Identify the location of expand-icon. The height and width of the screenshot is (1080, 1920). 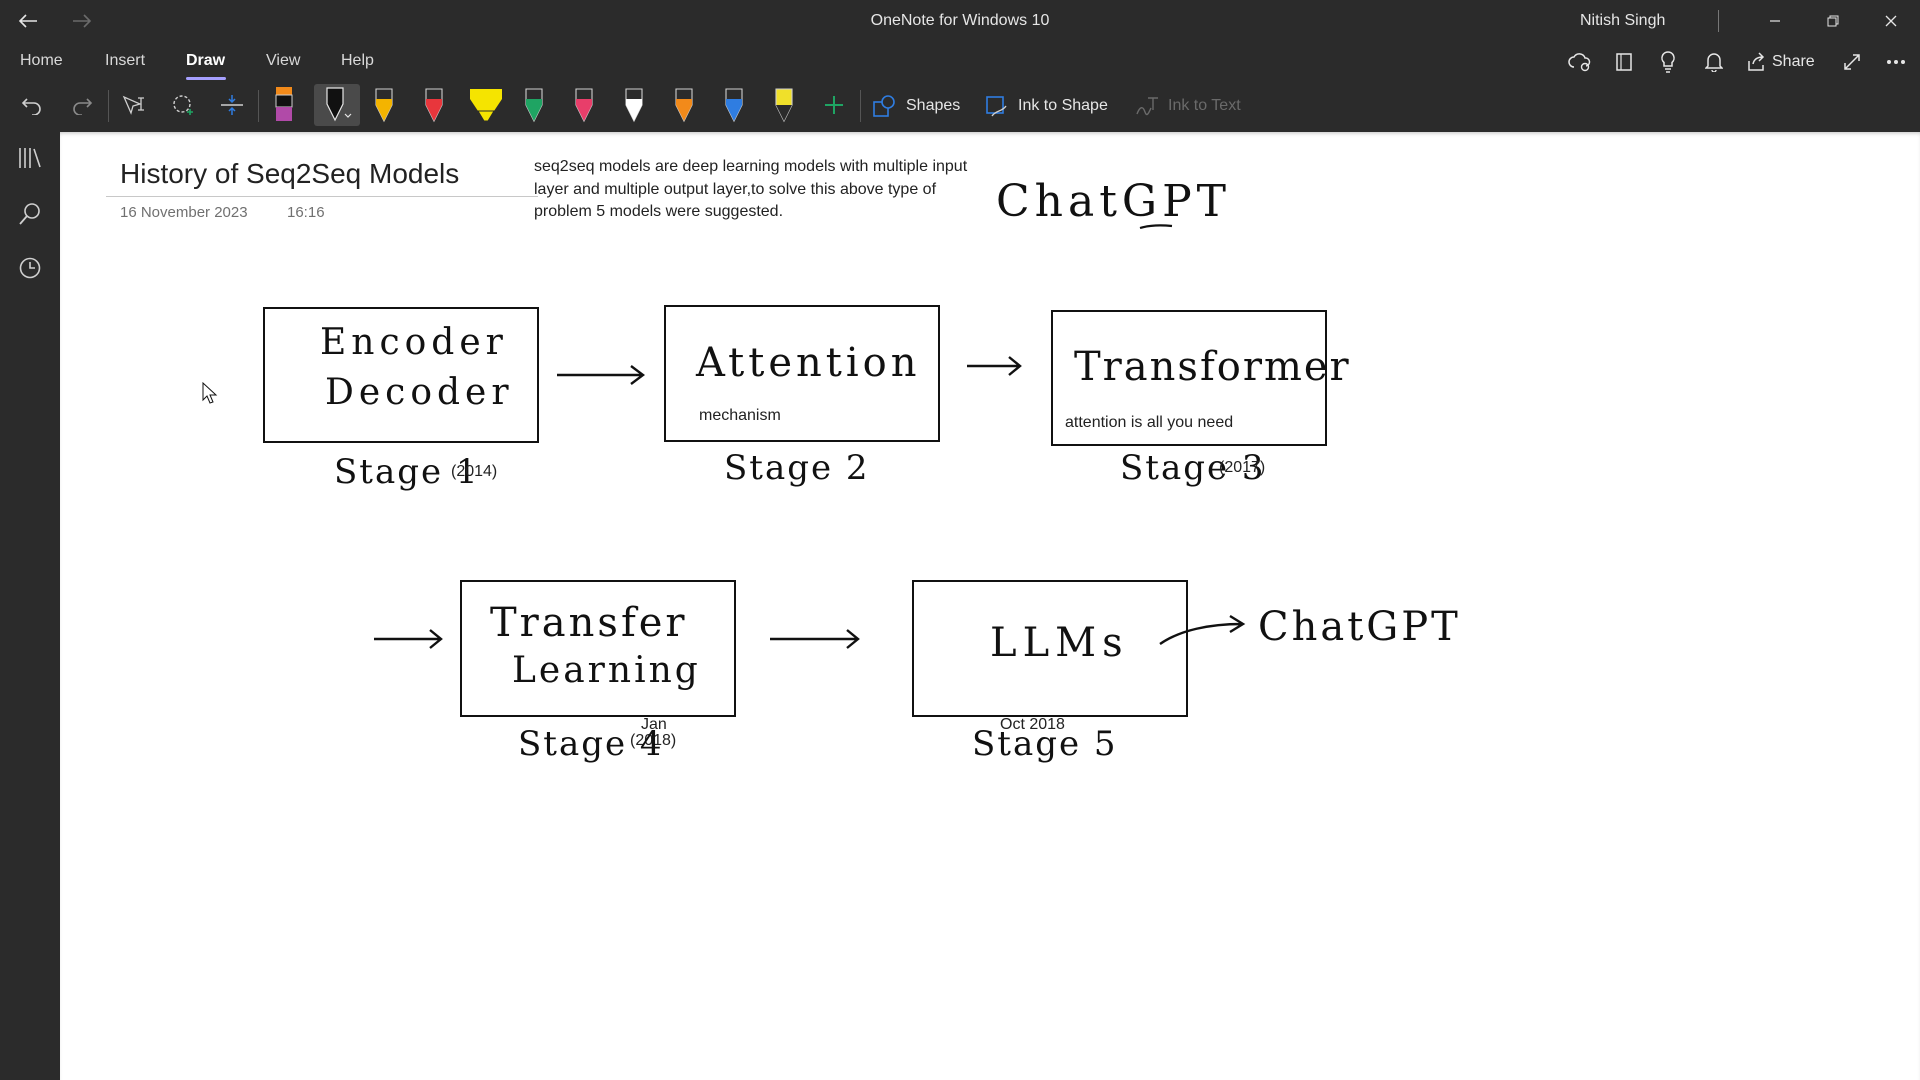
(1852, 62).